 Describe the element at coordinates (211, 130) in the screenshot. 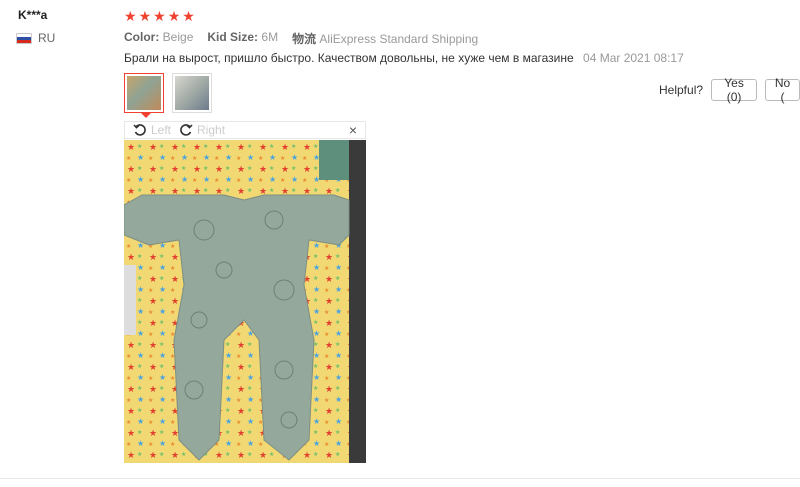

I see `rotate-right-label: Right` at that location.